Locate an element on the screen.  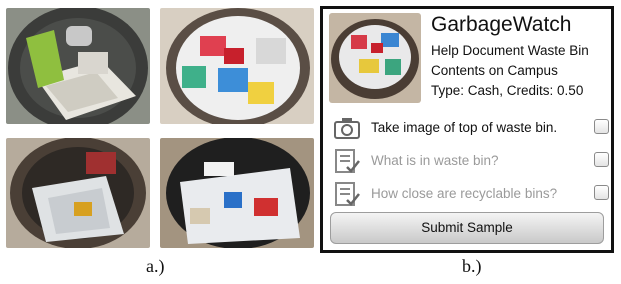
task-what-in-bin: What is in waste bin? is located at coordinates (471, 161).